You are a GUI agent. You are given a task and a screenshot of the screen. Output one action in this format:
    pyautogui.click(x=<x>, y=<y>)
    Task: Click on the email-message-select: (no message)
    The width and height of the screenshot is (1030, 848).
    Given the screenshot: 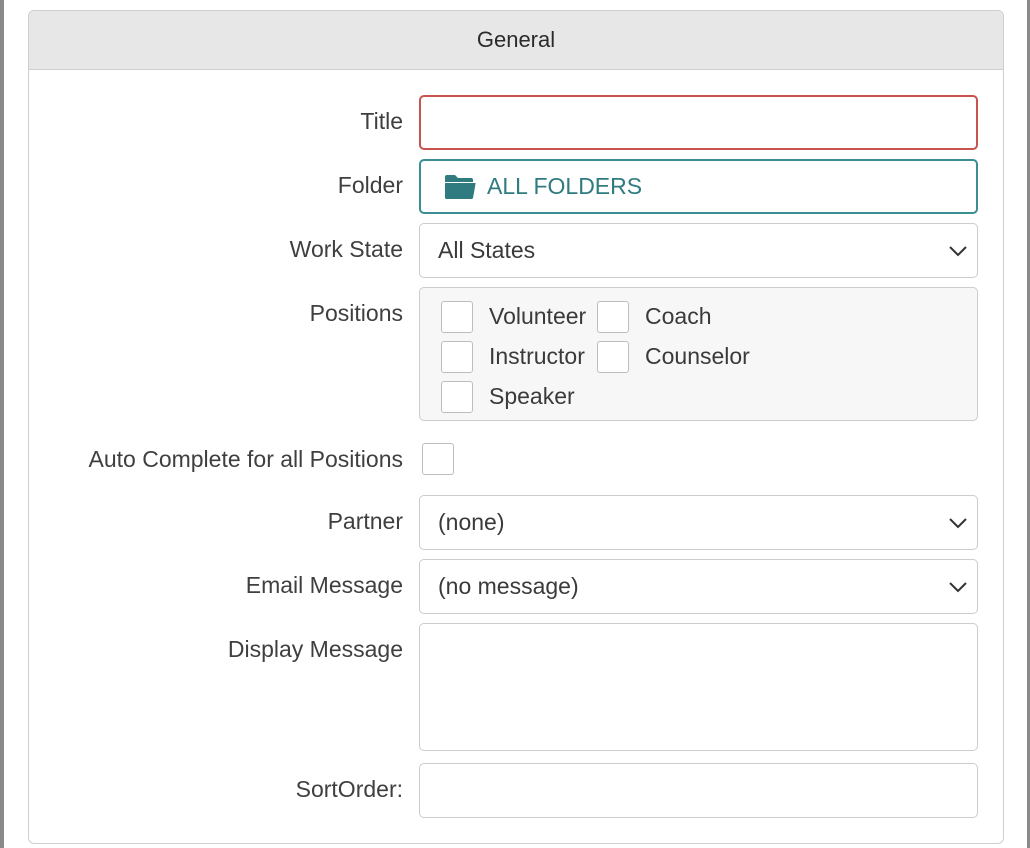 What is the action you would take?
    pyautogui.click(x=698, y=586)
    